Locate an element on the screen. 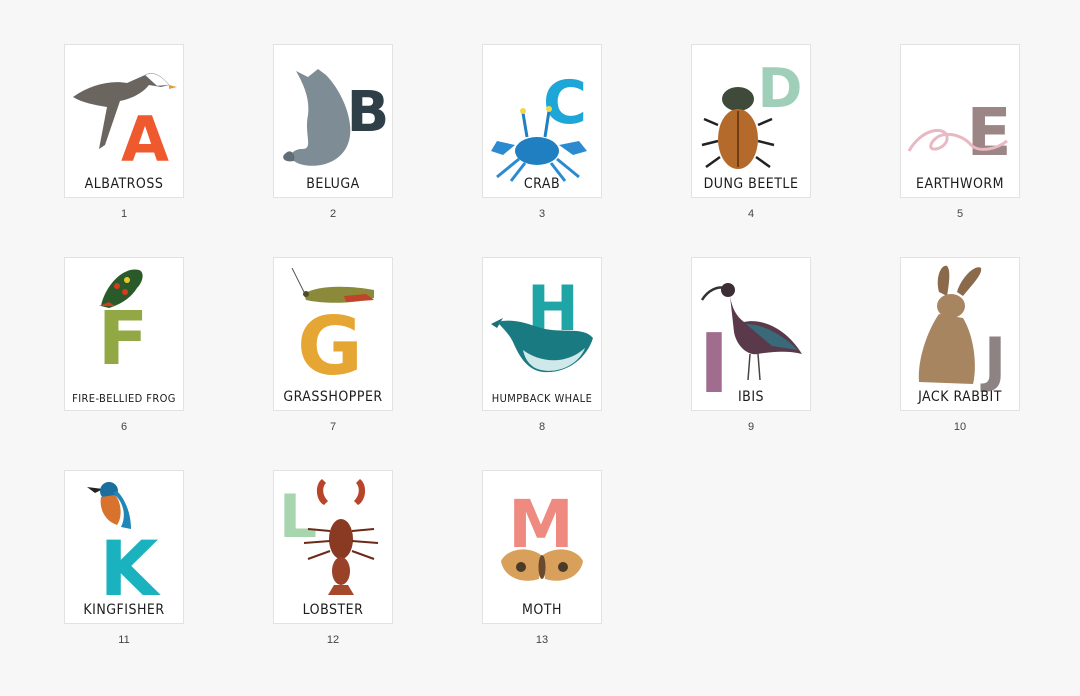 This screenshot has width=1080, height=696. frog-icon: F is located at coordinates (123, 325).